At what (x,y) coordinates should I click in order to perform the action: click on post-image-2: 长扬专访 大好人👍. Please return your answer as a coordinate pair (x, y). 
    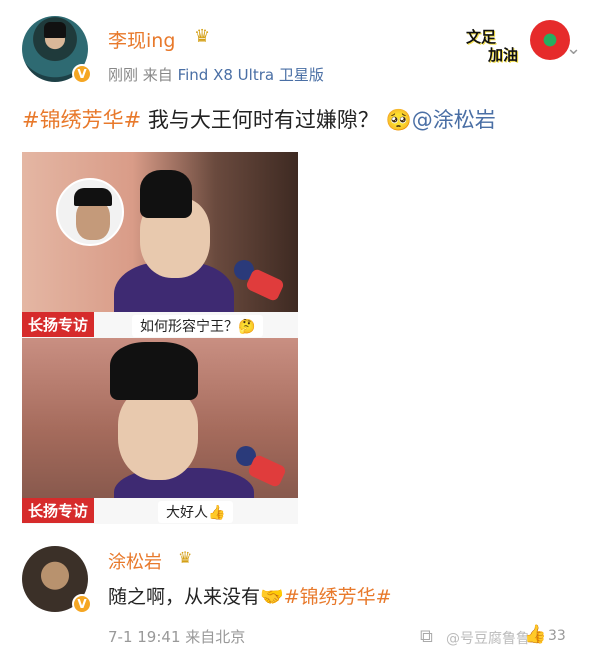
    Looking at the image, I should click on (160, 431).